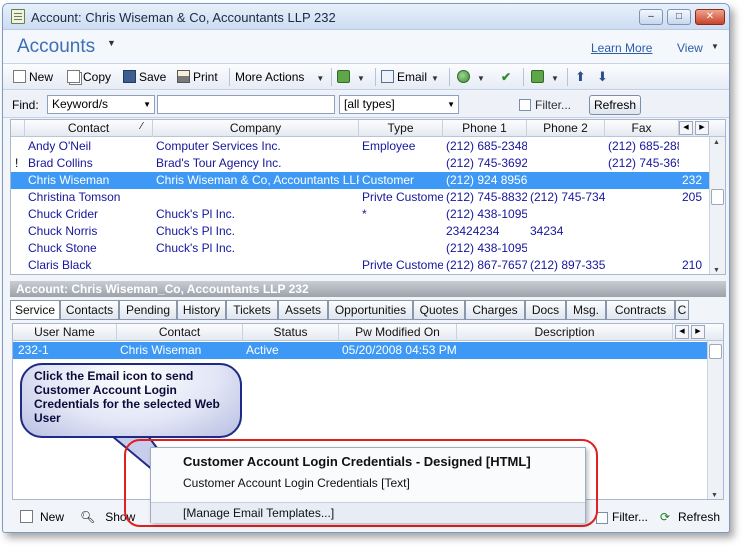 The width and height of the screenshot is (750, 550). Describe the element at coordinates (291, 332) in the screenshot. I see `column-header-status: Status` at that location.